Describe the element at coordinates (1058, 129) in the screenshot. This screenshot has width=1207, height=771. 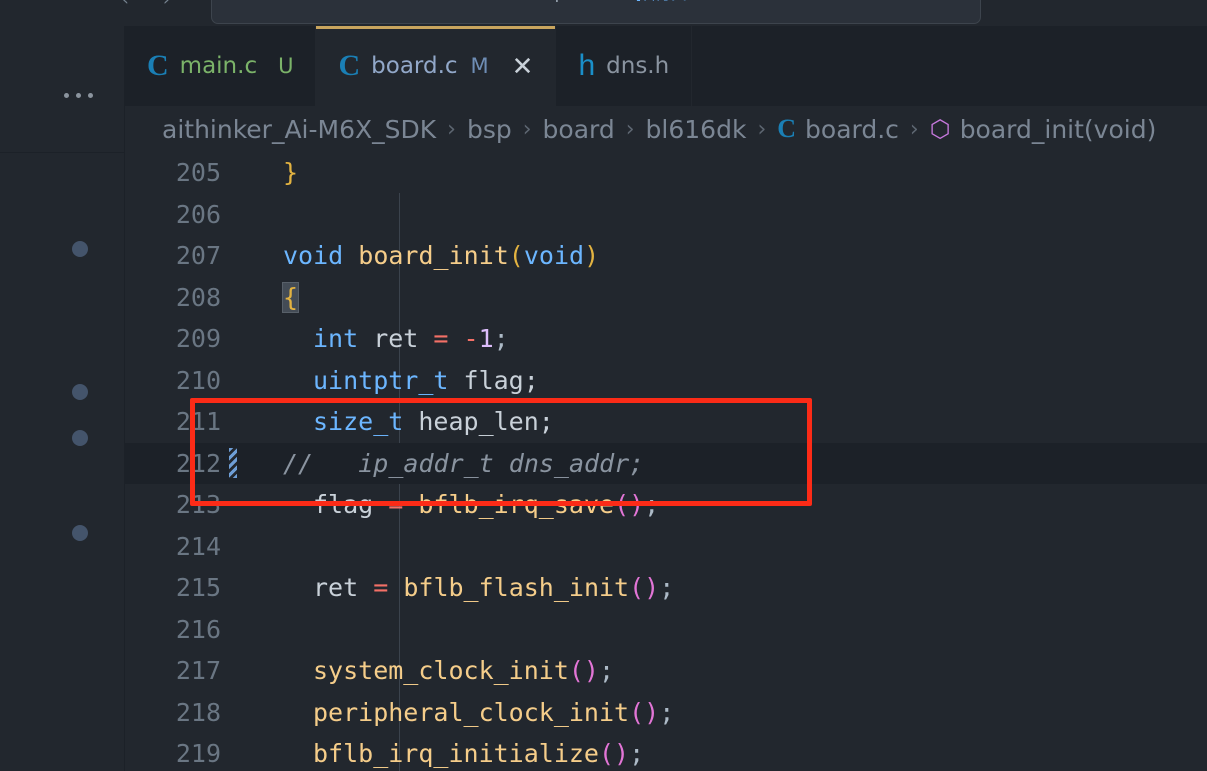
I see `breadcrumb-item: board_init(void)` at that location.